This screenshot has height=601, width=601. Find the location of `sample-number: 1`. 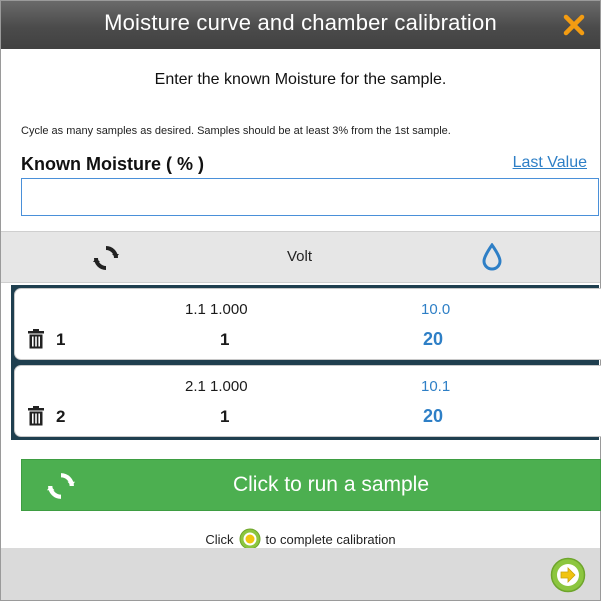

sample-number: 1 is located at coordinates (61, 339).